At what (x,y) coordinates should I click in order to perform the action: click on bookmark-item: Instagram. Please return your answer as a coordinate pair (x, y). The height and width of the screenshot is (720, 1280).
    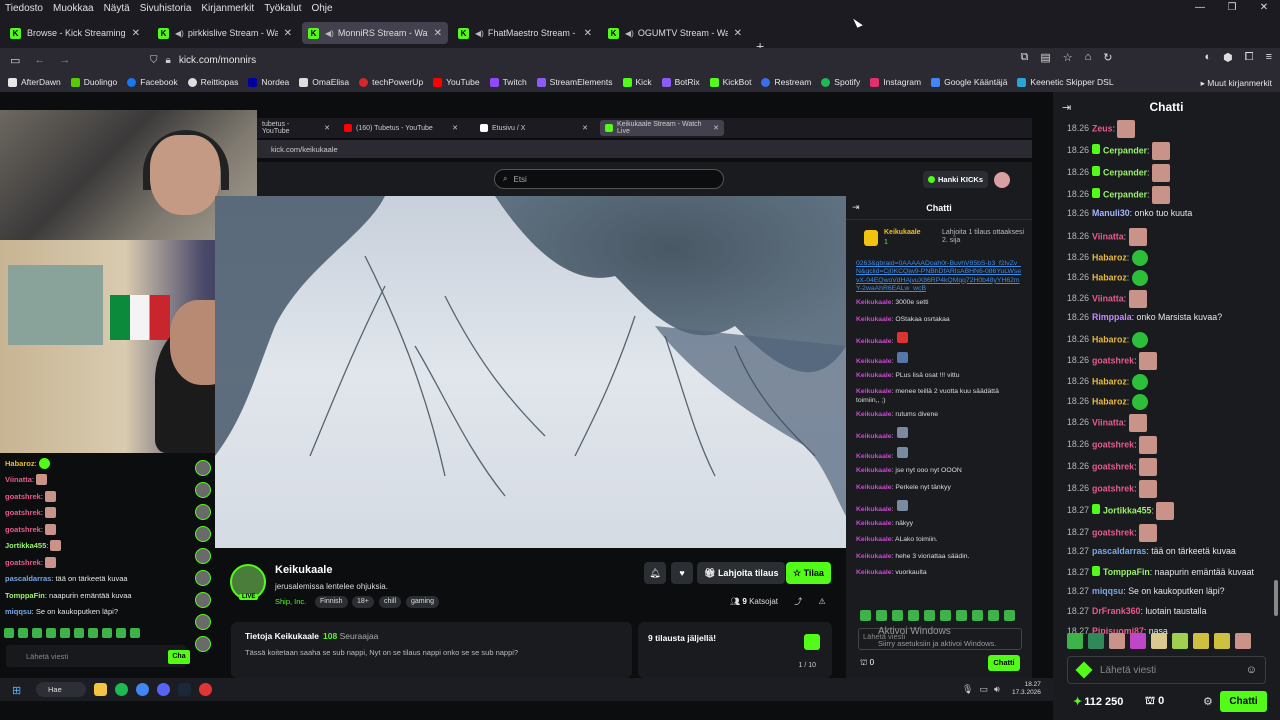
    Looking at the image, I should click on (895, 82).